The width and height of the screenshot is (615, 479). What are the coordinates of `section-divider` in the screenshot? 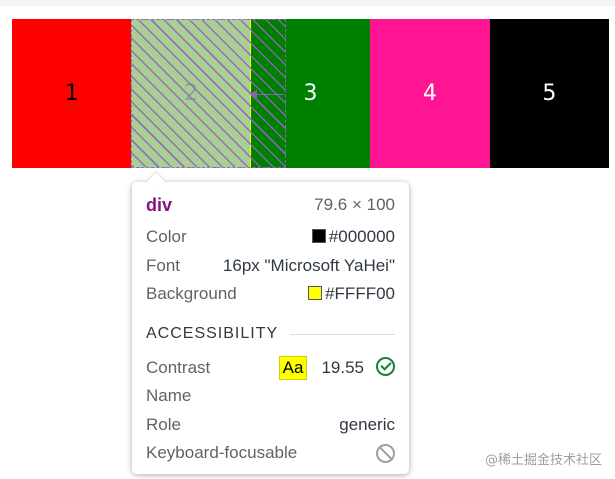 It's located at (342, 334).